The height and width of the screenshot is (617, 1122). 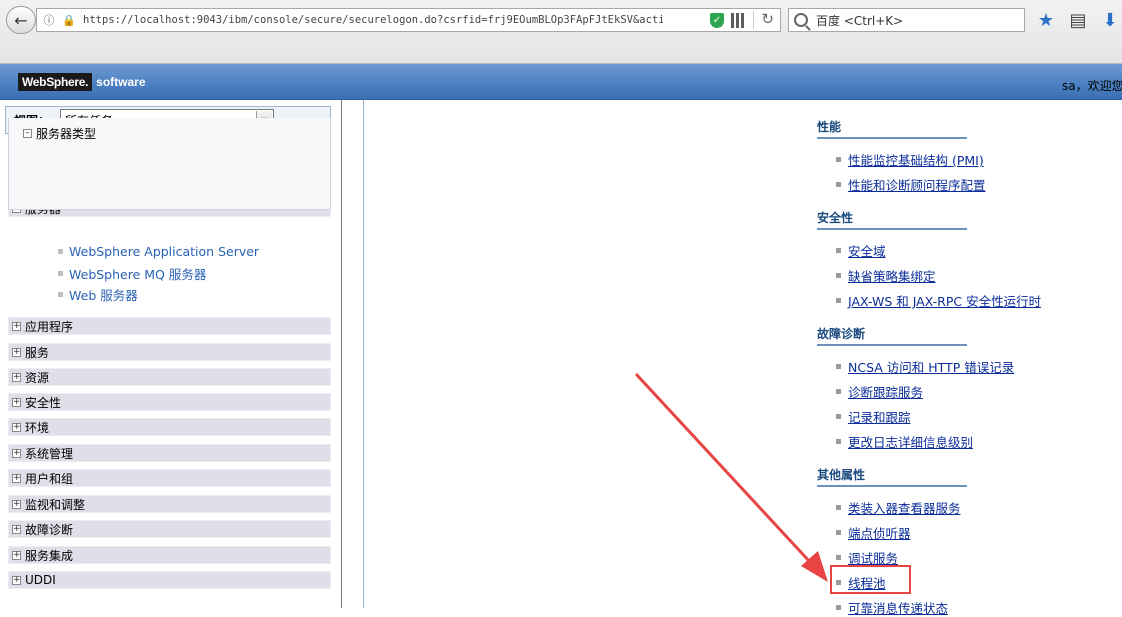 I want to click on welcome-user-text: sa，欢迎您, so click(x=1092, y=86).